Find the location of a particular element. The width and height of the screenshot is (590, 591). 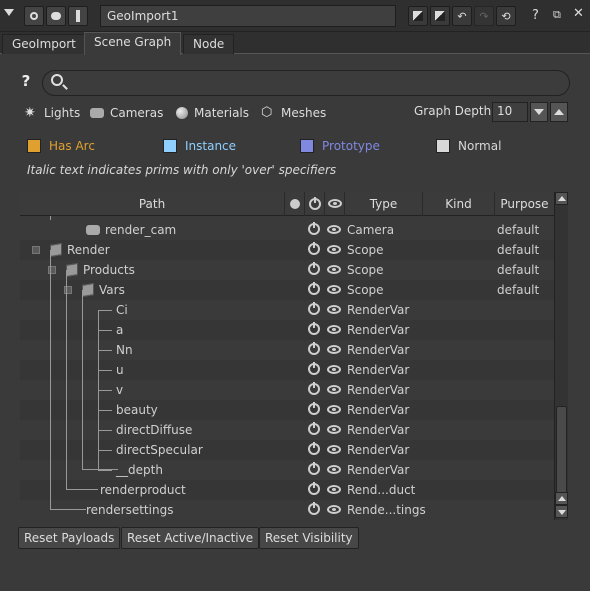

table-row: Products Scope default is located at coordinates (287, 270).